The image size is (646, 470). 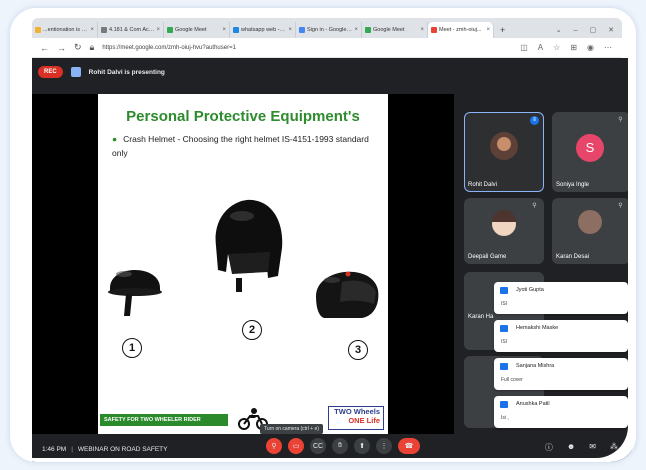 What do you see at coordinates (614, 447) in the screenshot?
I see `activities-icon: ⁂` at bounding box center [614, 447].